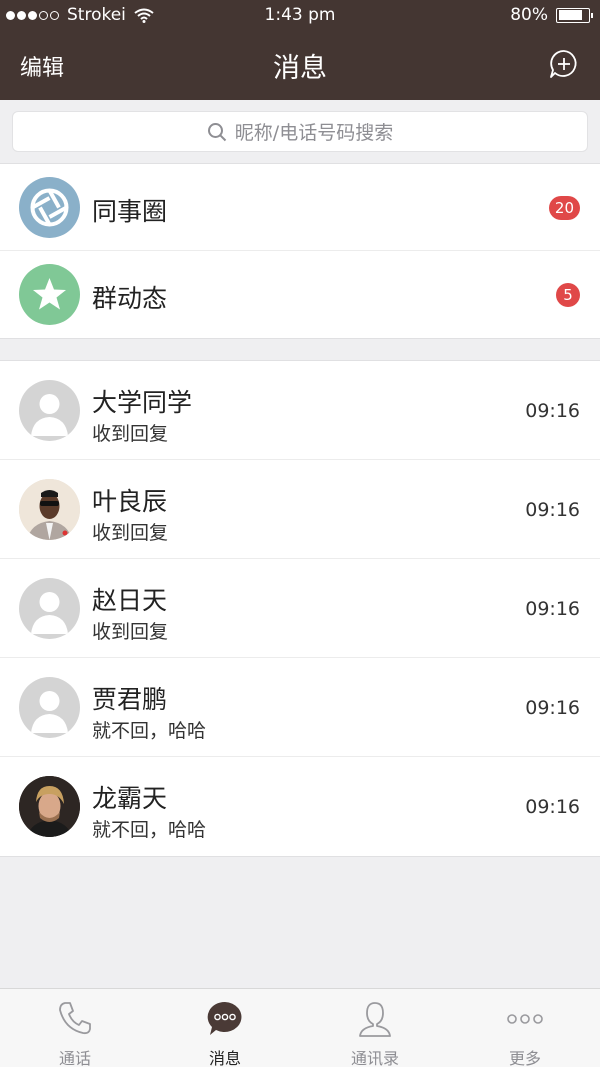 This screenshot has width=600, height=1067. What do you see at coordinates (217, 131) in the screenshot?
I see `search-icon` at bounding box center [217, 131].